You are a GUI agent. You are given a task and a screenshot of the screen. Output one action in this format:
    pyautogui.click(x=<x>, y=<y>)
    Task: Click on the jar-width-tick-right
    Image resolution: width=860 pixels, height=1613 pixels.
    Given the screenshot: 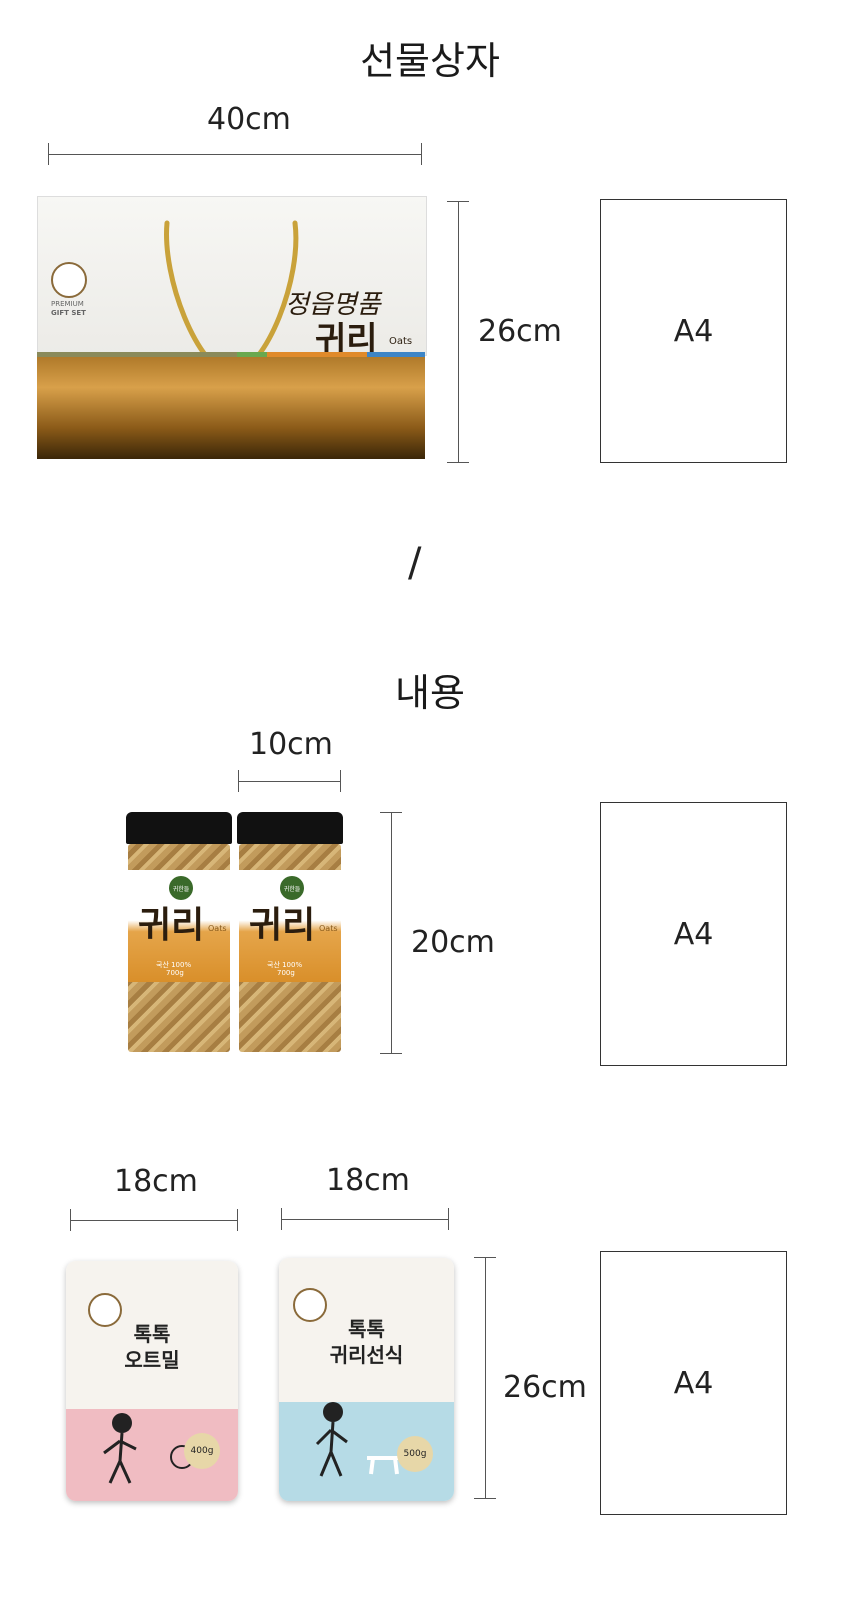 What is the action you would take?
    pyautogui.click(x=340, y=781)
    